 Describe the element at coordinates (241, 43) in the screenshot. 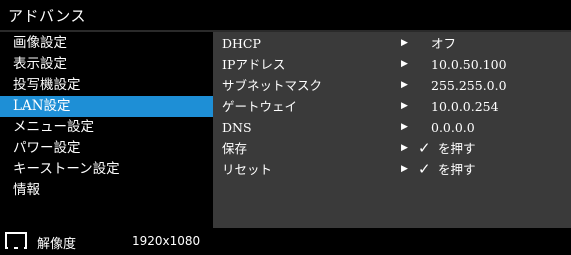

I see `setting-label: DHCP` at that location.